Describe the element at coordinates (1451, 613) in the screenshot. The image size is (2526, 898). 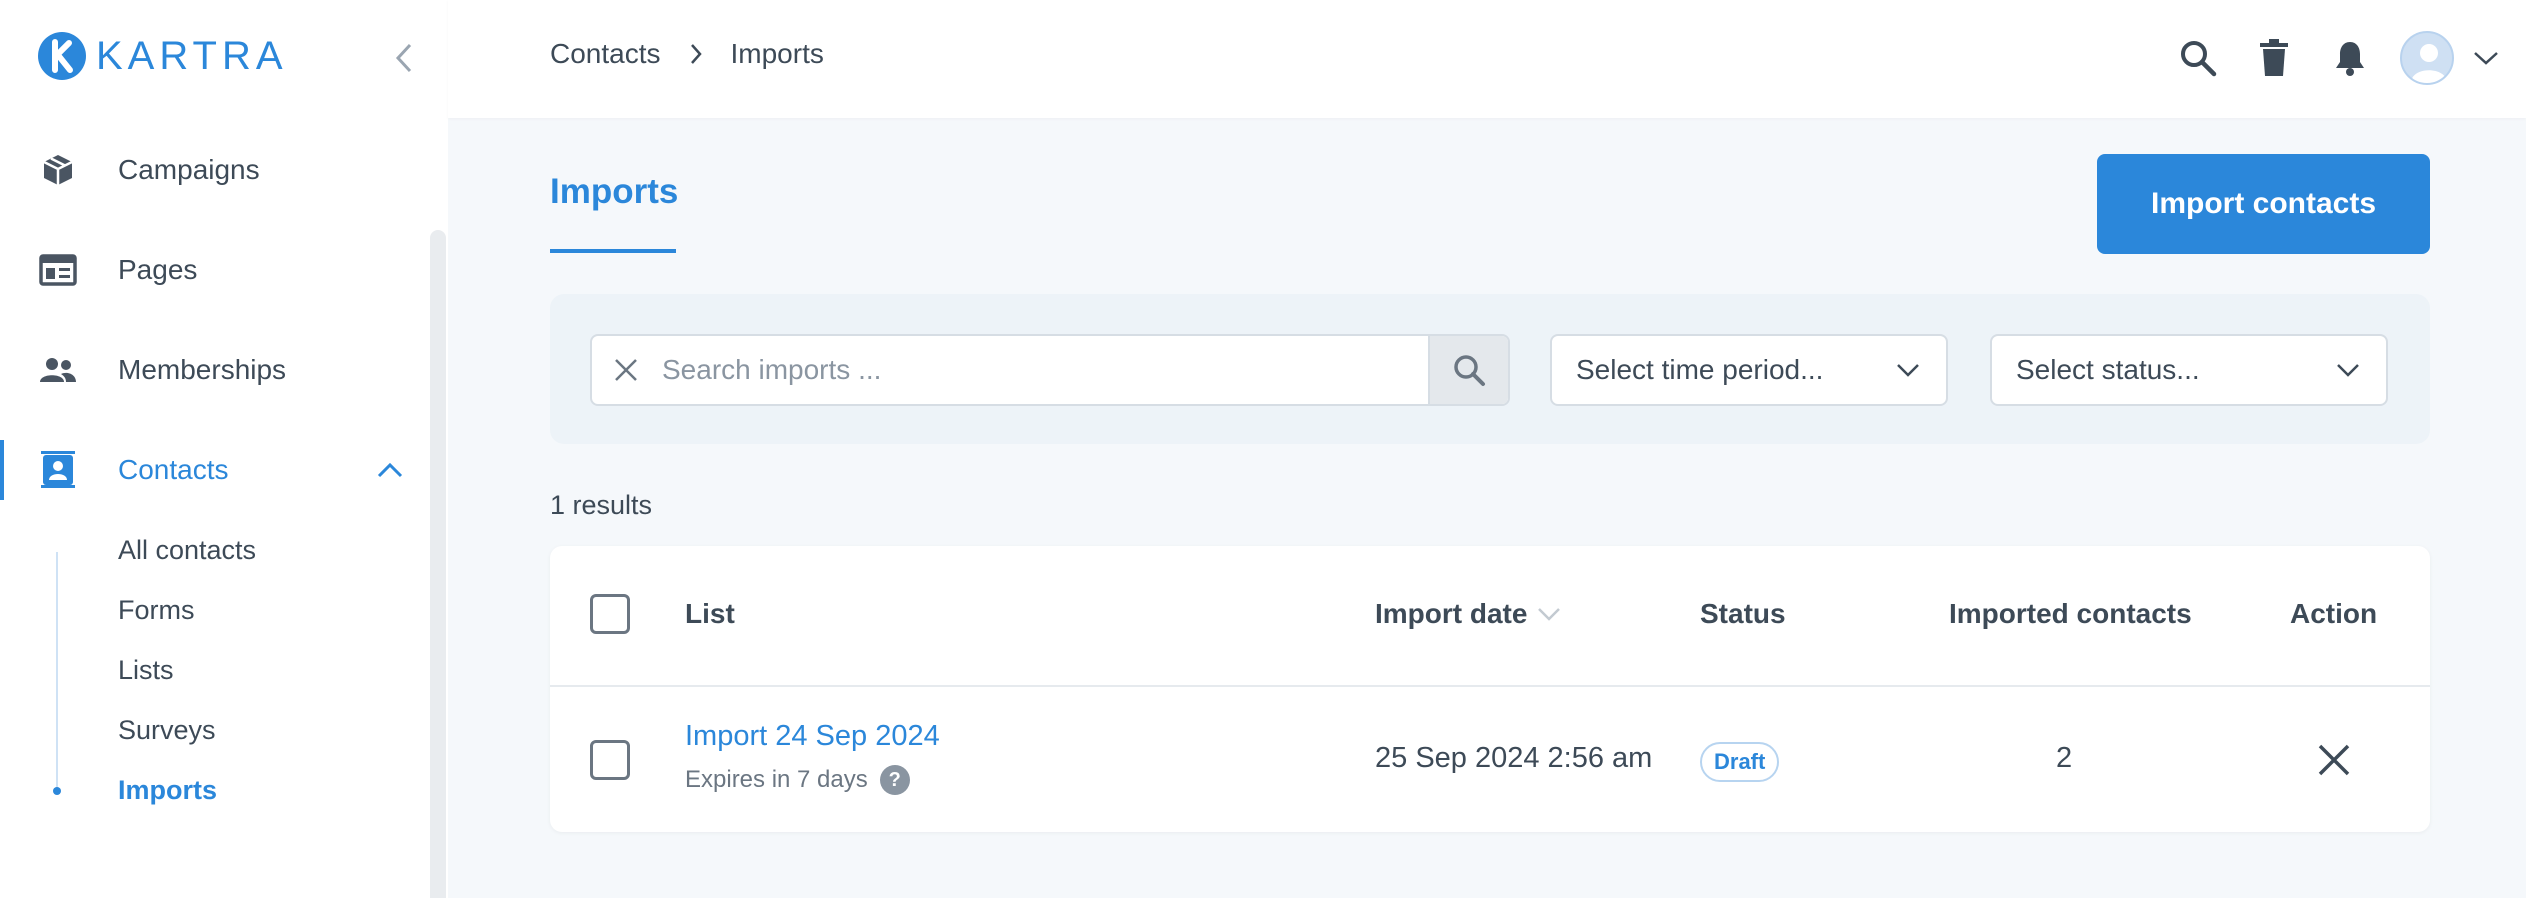
I see `column-header-label: Import date` at that location.